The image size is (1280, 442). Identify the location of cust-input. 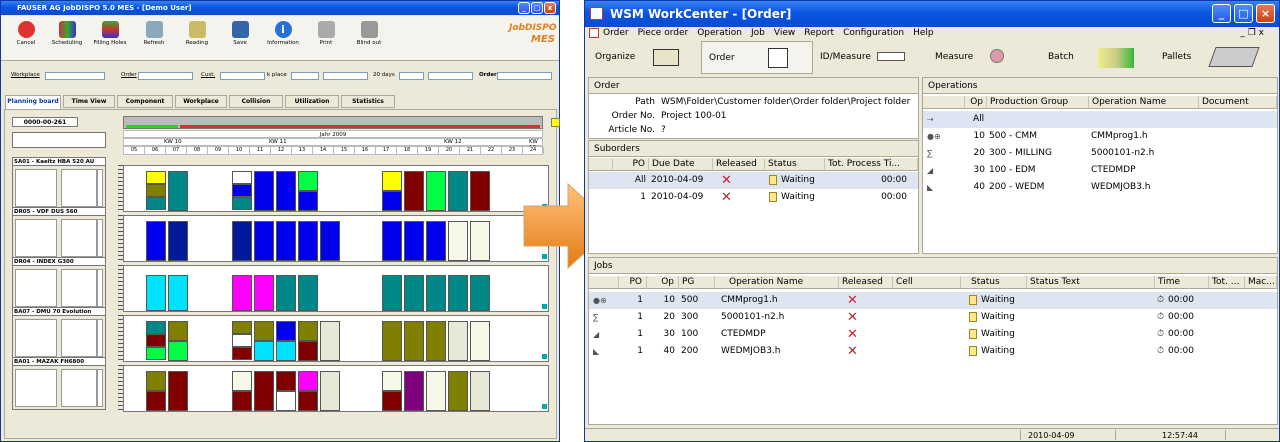
(242, 76).